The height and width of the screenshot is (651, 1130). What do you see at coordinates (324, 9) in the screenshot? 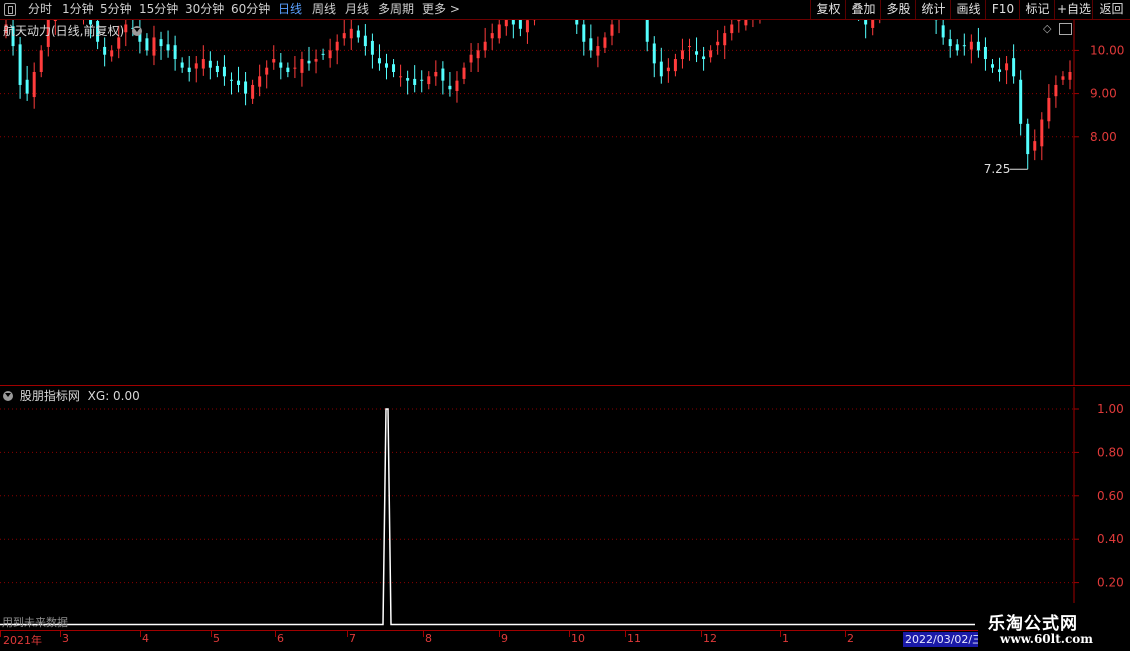
I see `period-tab-weekly: 周线` at bounding box center [324, 9].